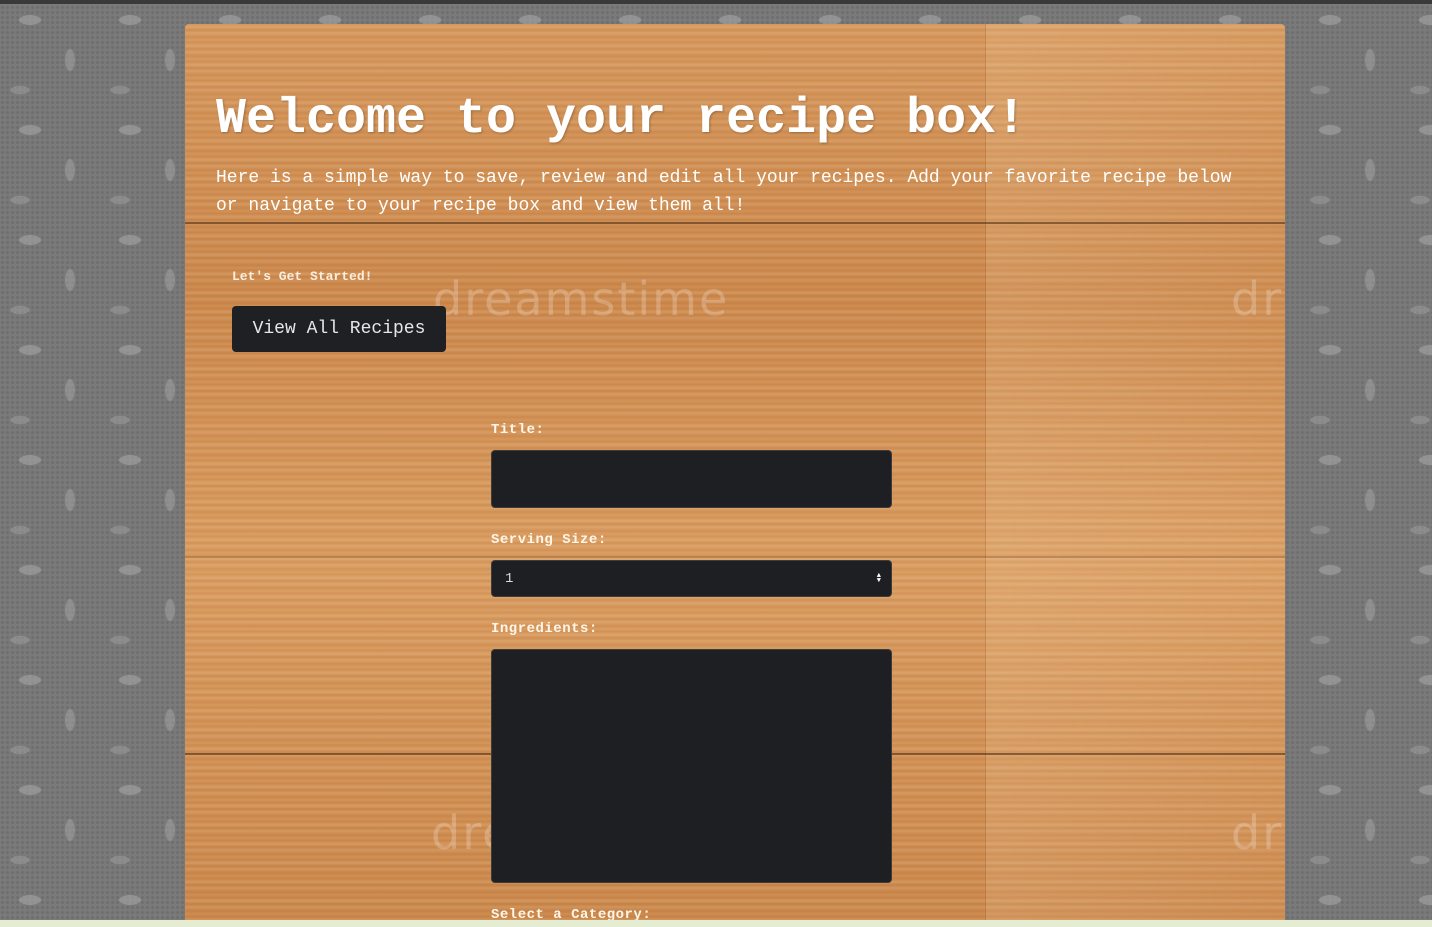 The height and width of the screenshot is (927, 1432). Describe the element at coordinates (549, 540) in the screenshot. I see `serving-size-label: Serving Size:` at that location.